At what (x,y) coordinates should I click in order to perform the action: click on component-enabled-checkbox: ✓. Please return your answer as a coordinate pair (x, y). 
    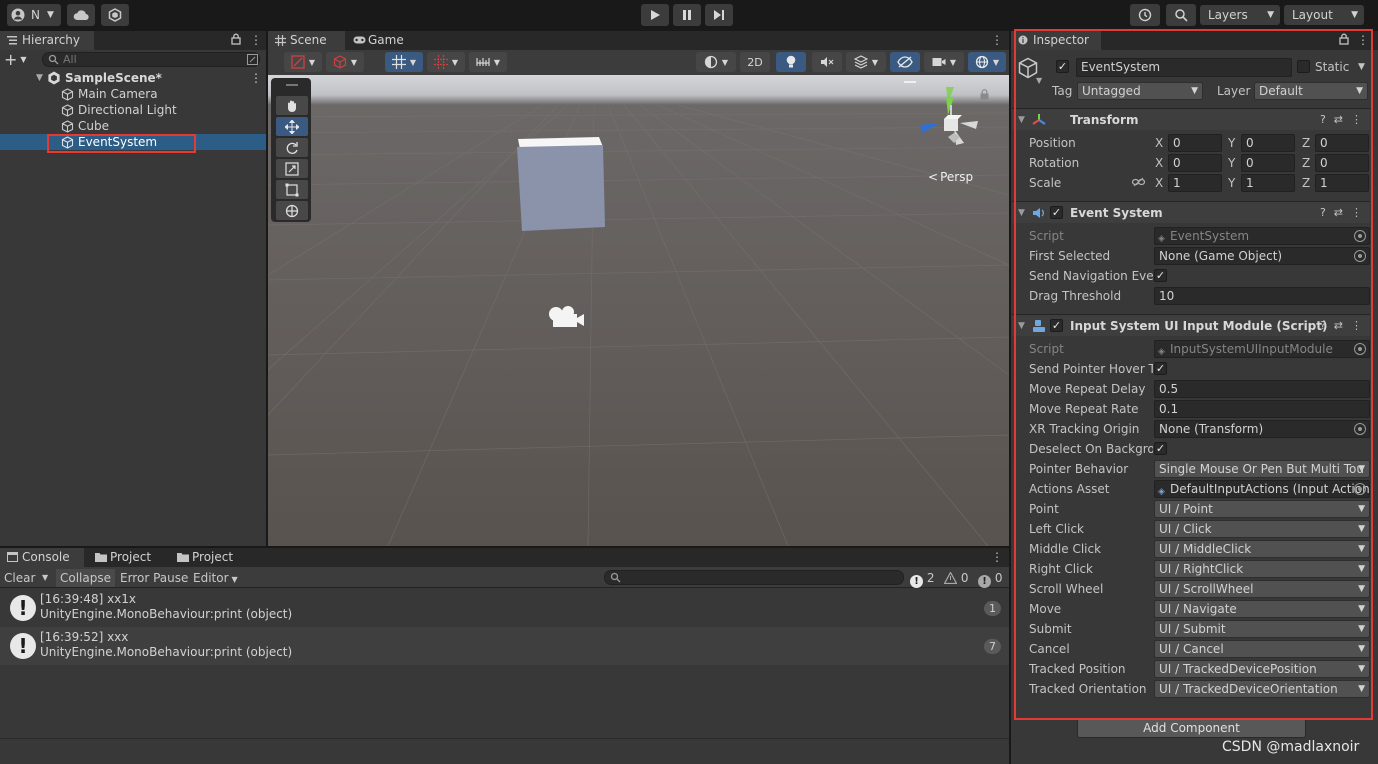
    Looking at the image, I should click on (1056, 212).